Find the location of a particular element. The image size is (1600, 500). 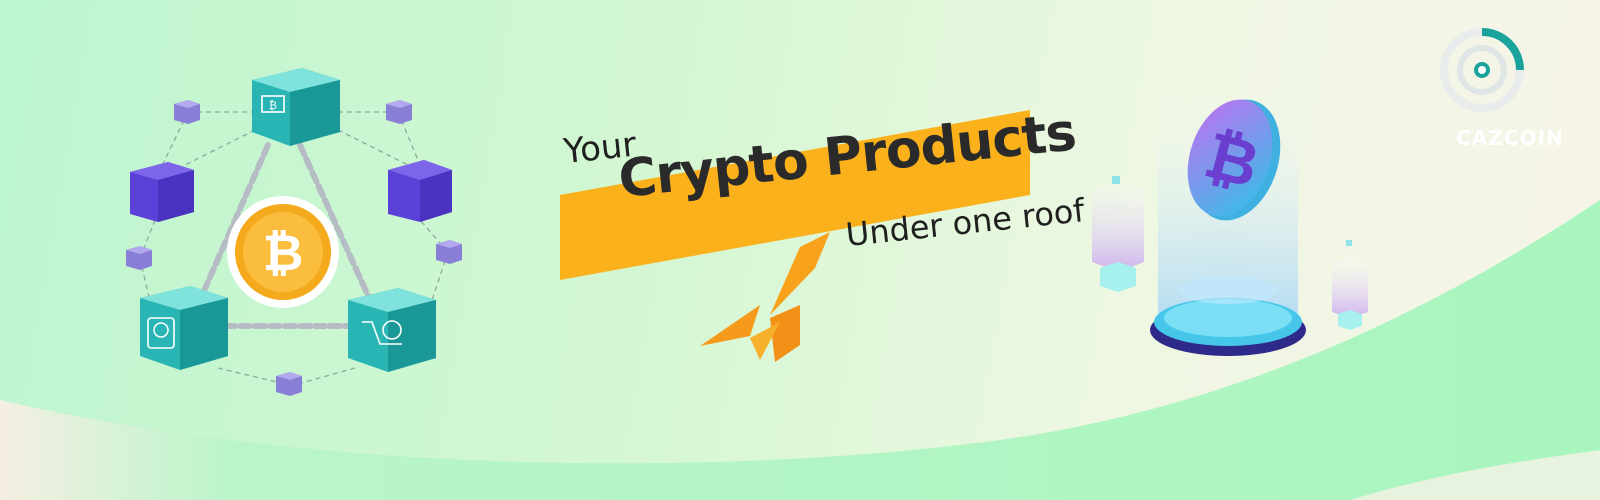

crypto-platform-illustration: ₿ is located at coordinates (1230, 225).